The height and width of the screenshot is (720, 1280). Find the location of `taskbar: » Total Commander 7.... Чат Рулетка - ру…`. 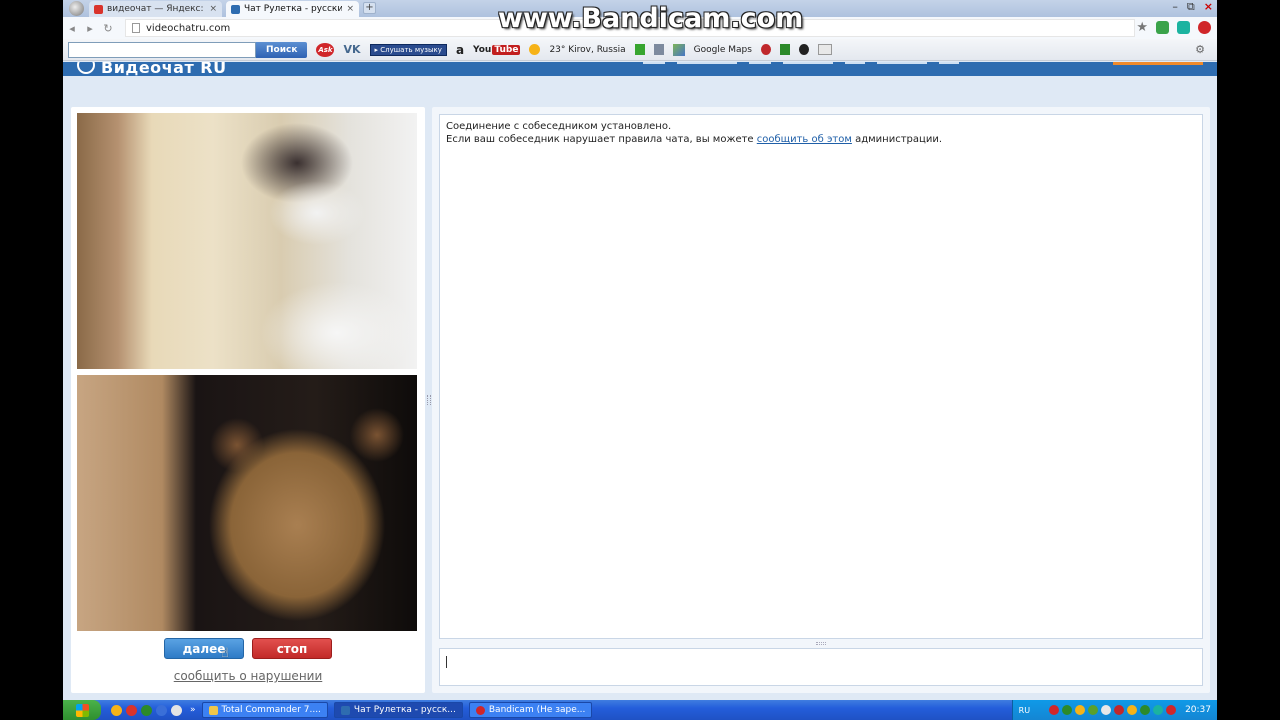

taskbar: » Total Commander 7.... Чат Рулетка - ру… is located at coordinates (640, 710).